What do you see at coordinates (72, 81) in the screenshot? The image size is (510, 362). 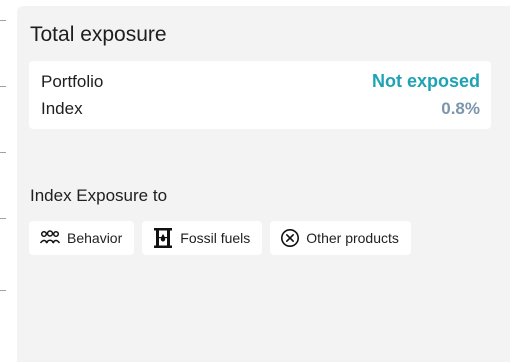 I see `portfolio-label: Portfolio` at bounding box center [72, 81].